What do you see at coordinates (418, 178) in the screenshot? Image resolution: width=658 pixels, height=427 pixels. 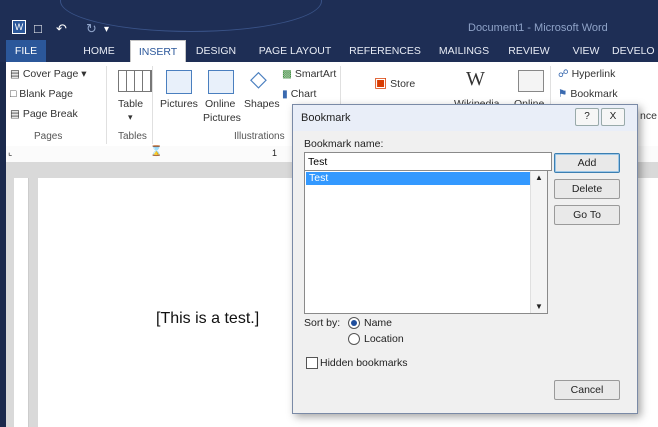 I see `list-item: Test` at bounding box center [418, 178].